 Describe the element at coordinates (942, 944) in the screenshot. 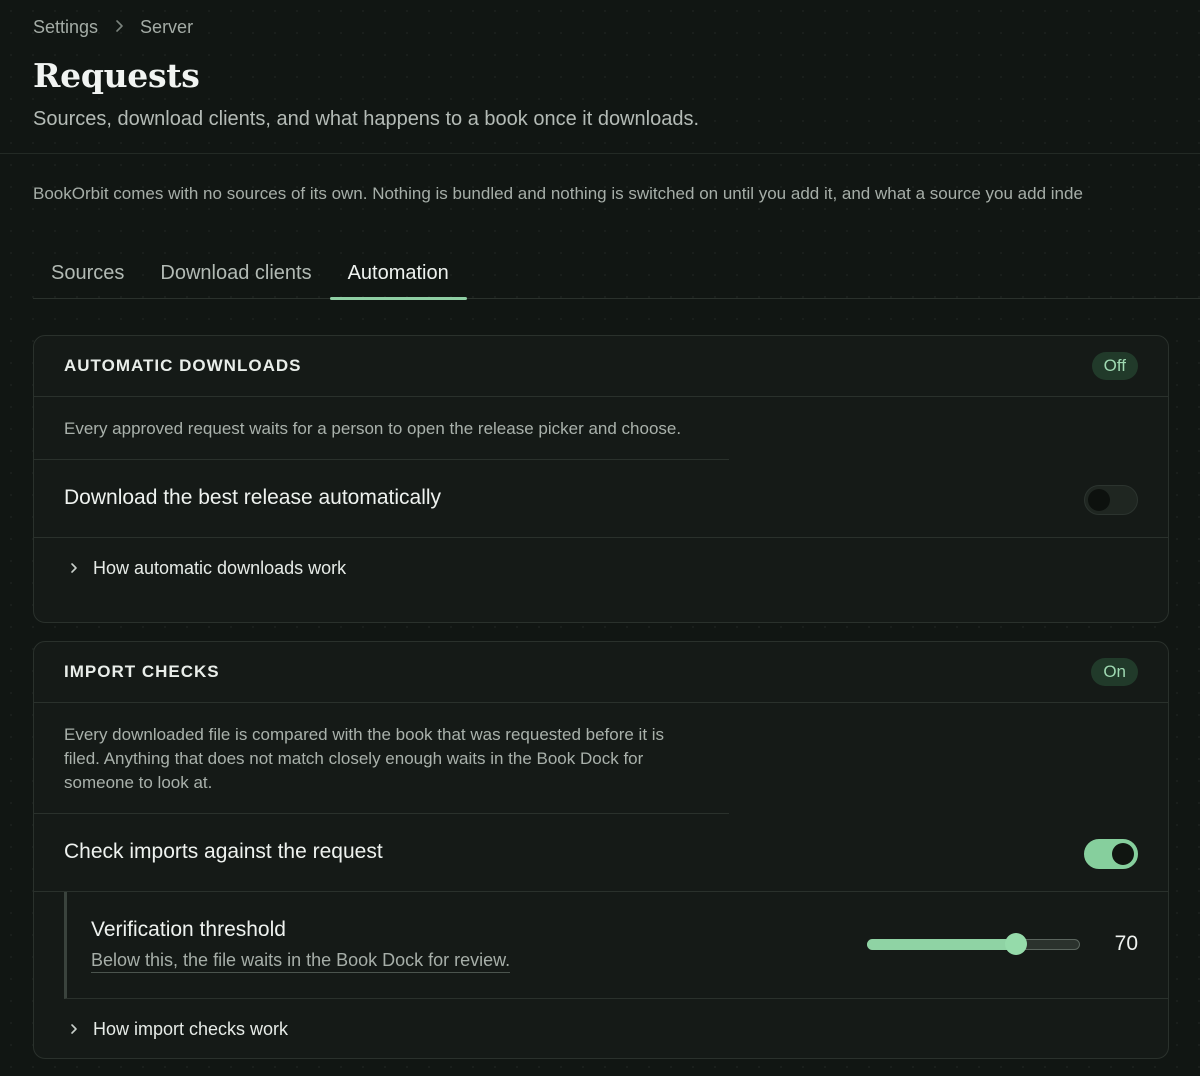

I see `slider-fill` at that location.